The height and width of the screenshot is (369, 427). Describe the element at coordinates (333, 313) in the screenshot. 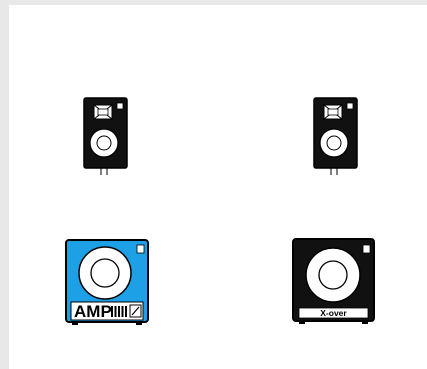

I see `crossover-label: X-over` at that location.